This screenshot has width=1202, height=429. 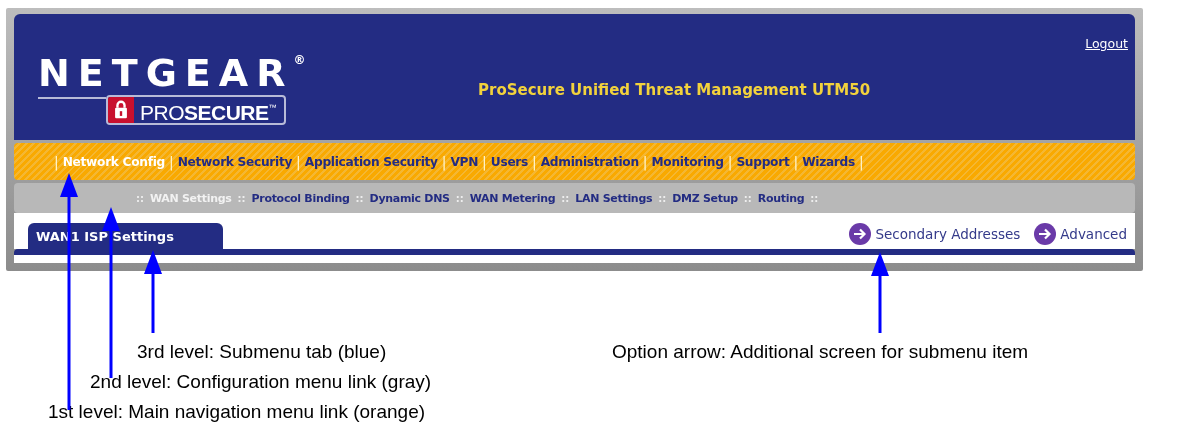 What do you see at coordinates (172, 72) in the screenshot?
I see `brand-logo: NETGEAR$^{®}$` at bounding box center [172, 72].